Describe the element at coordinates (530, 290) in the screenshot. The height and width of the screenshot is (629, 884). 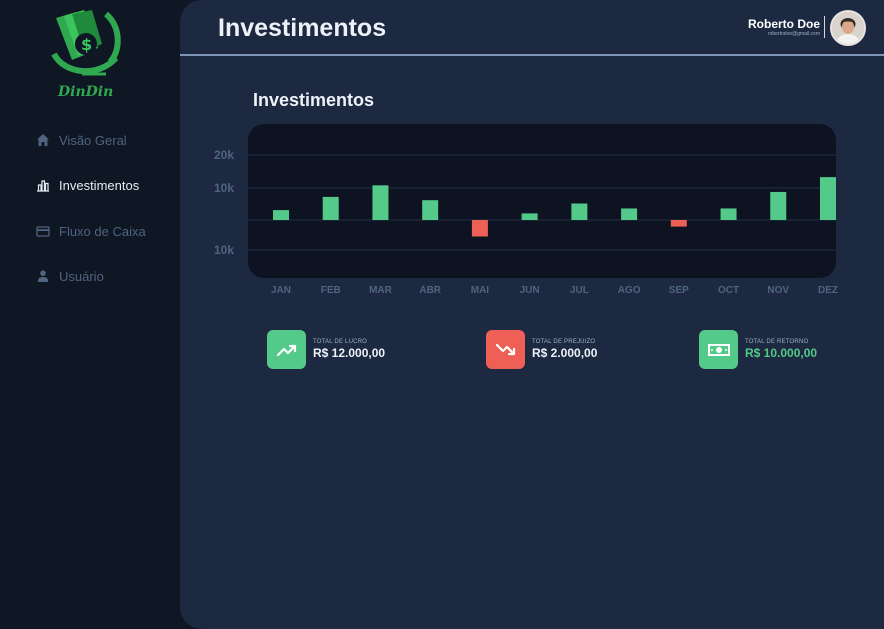
I see `x-tick-label: JUN` at that location.